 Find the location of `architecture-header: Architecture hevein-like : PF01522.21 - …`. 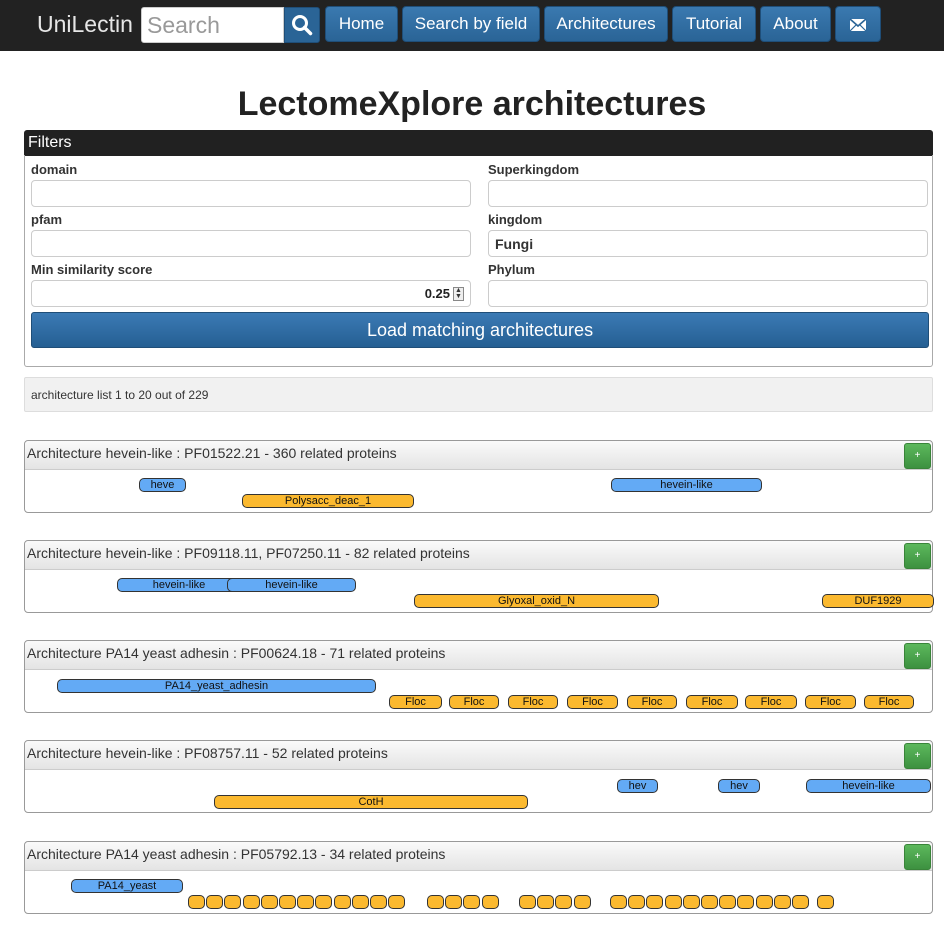

architecture-header: Architecture hevein-like : PF01522.21 - … is located at coordinates (478, 455).